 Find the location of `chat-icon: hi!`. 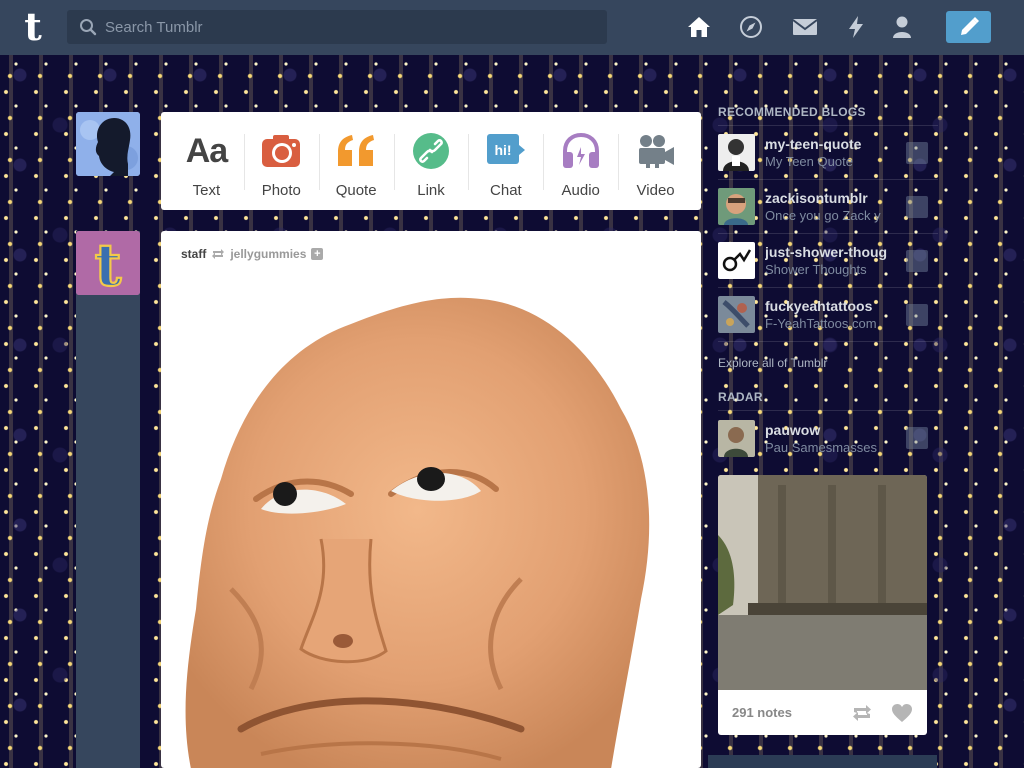

chat-icon: hi! is located at coordinates (505, 149).